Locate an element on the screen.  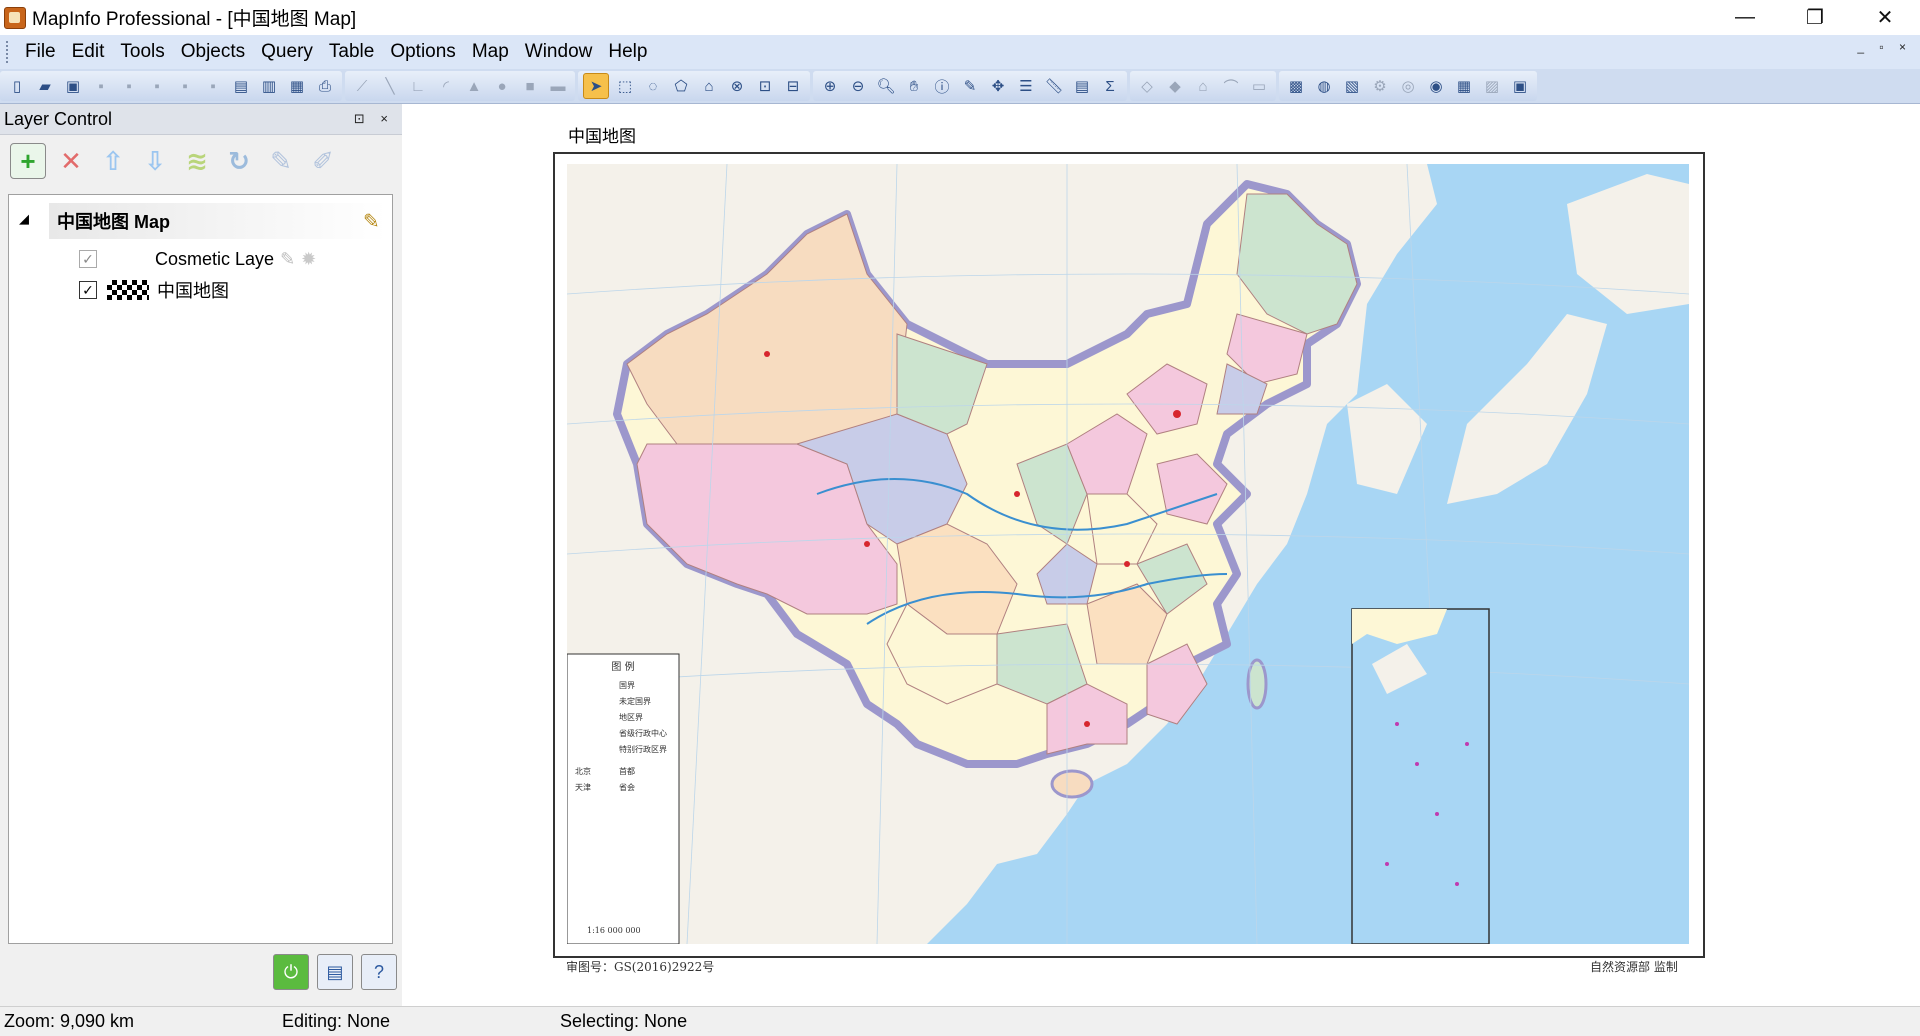
layer-control-icon: ☰ is located at coordinates (1026, 86).